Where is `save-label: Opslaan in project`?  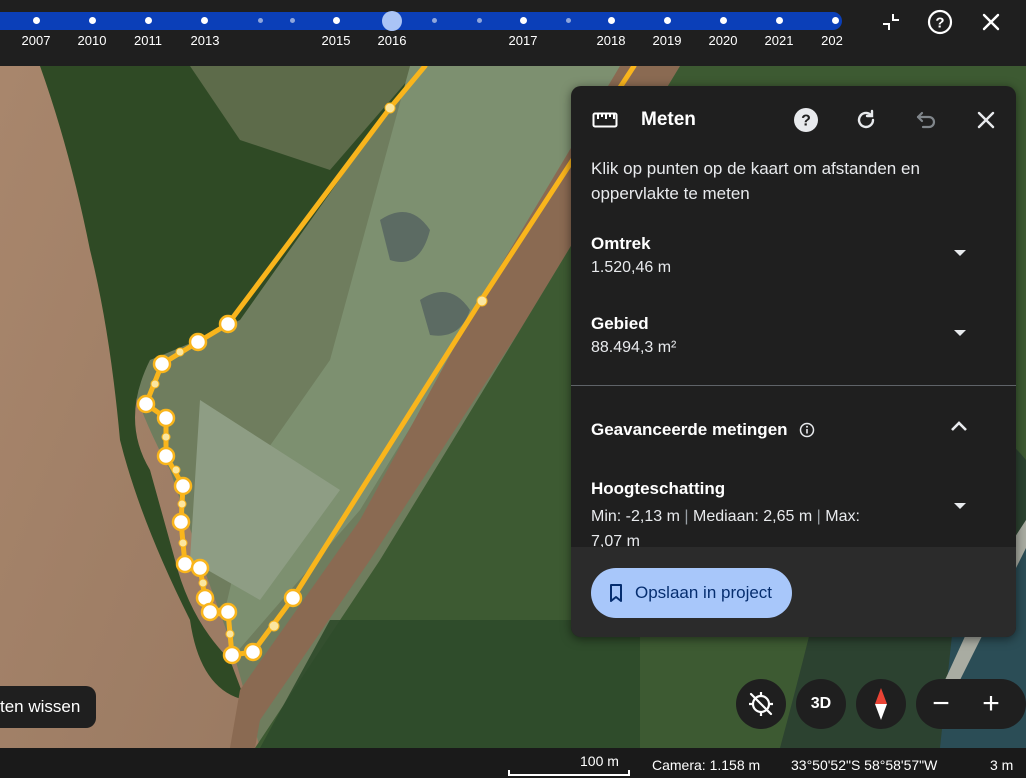 save-label: Opslaan in project is located at coordinates (704, 592).